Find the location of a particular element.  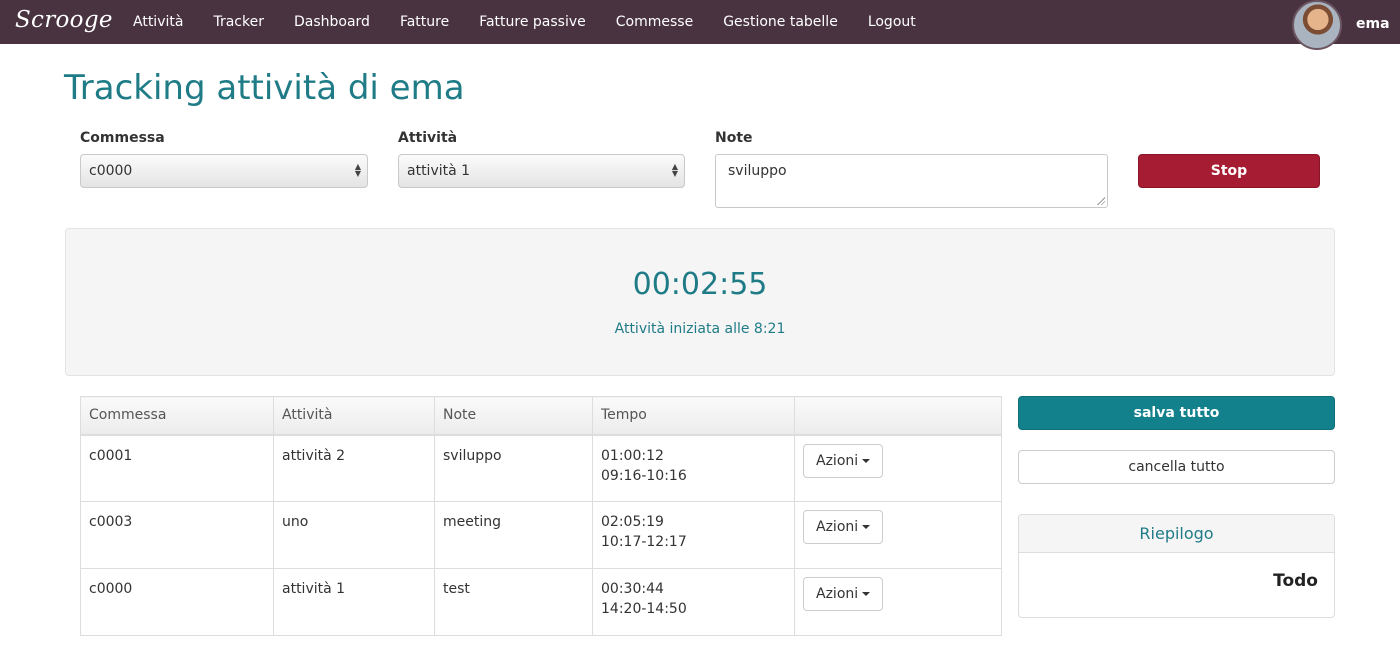

nav-link-gestione-tabelle: Gestione tabelle is located at coordinates (780, 22).